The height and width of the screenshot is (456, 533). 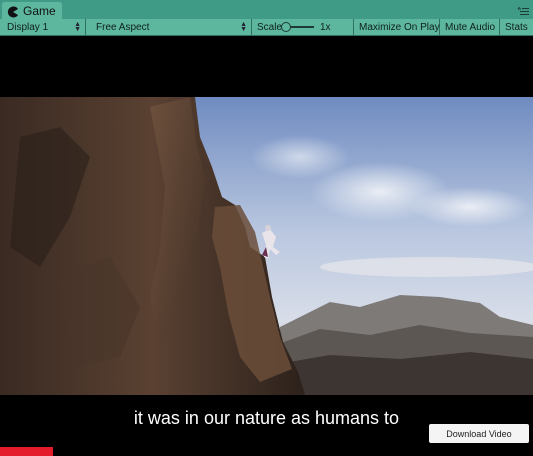 I want to click on maximize-on-play-label: Maximize On Play, so click(x=399, y=27).